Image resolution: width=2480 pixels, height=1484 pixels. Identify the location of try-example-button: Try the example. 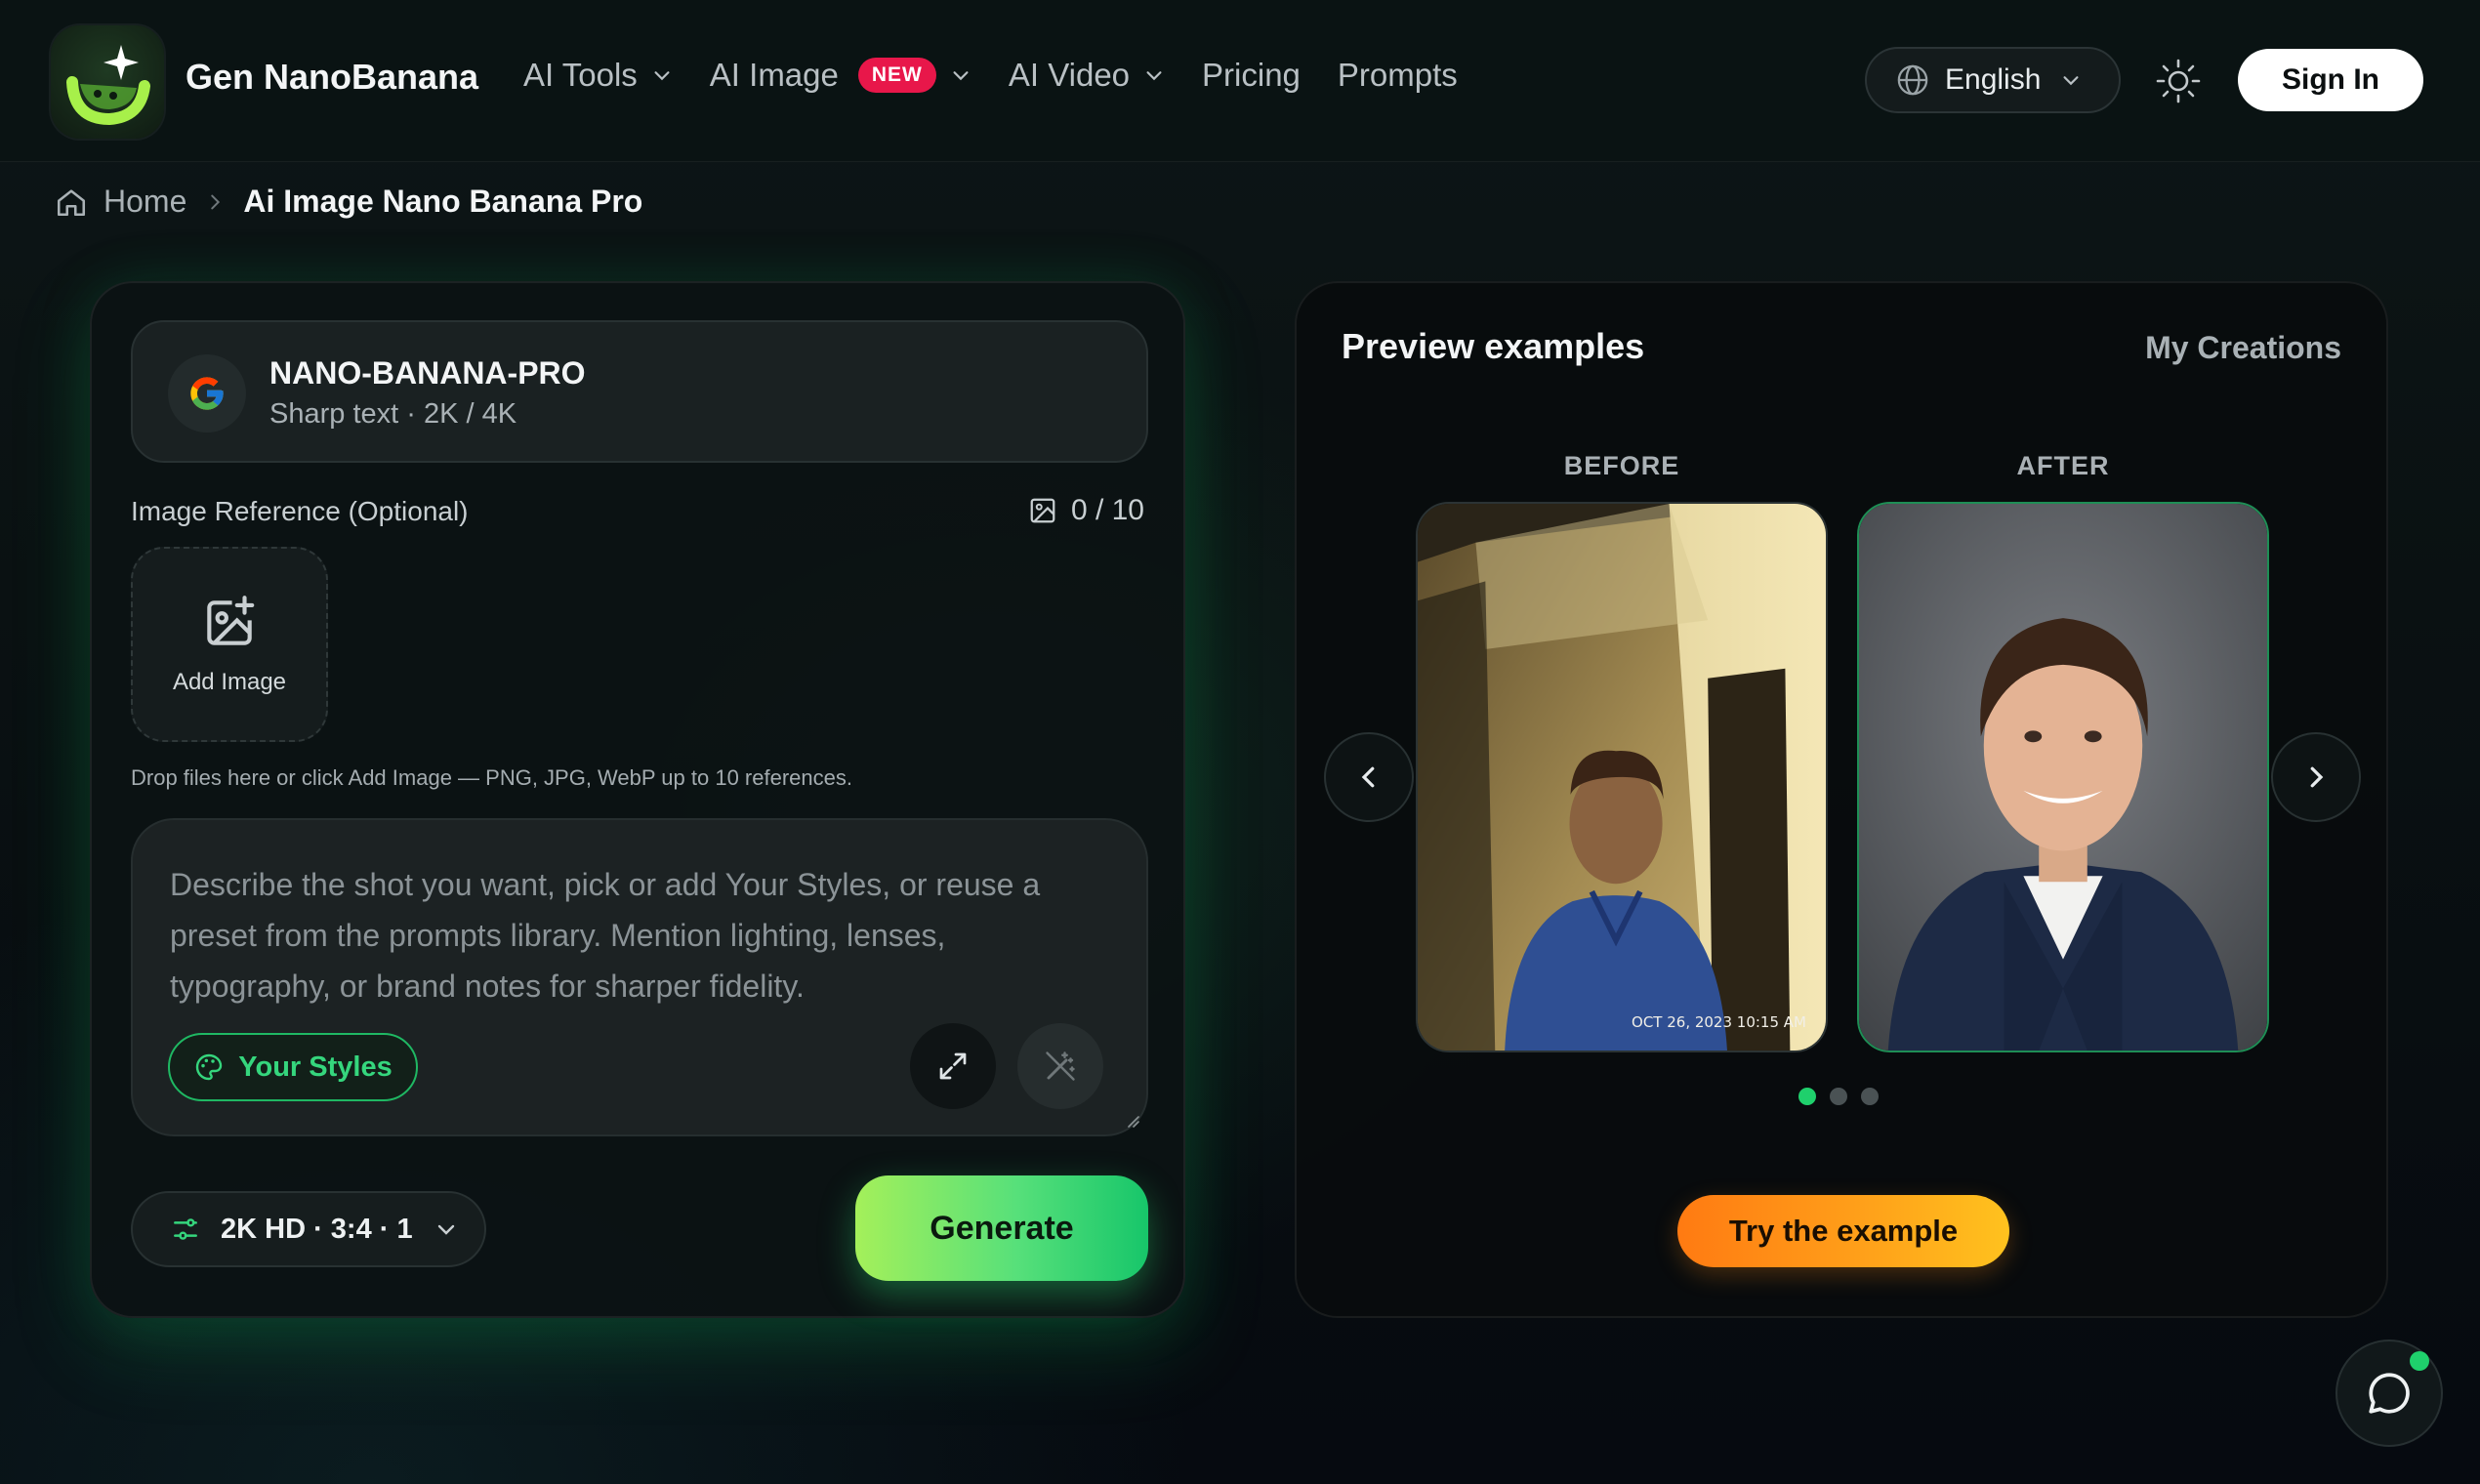
(1843, 1231).